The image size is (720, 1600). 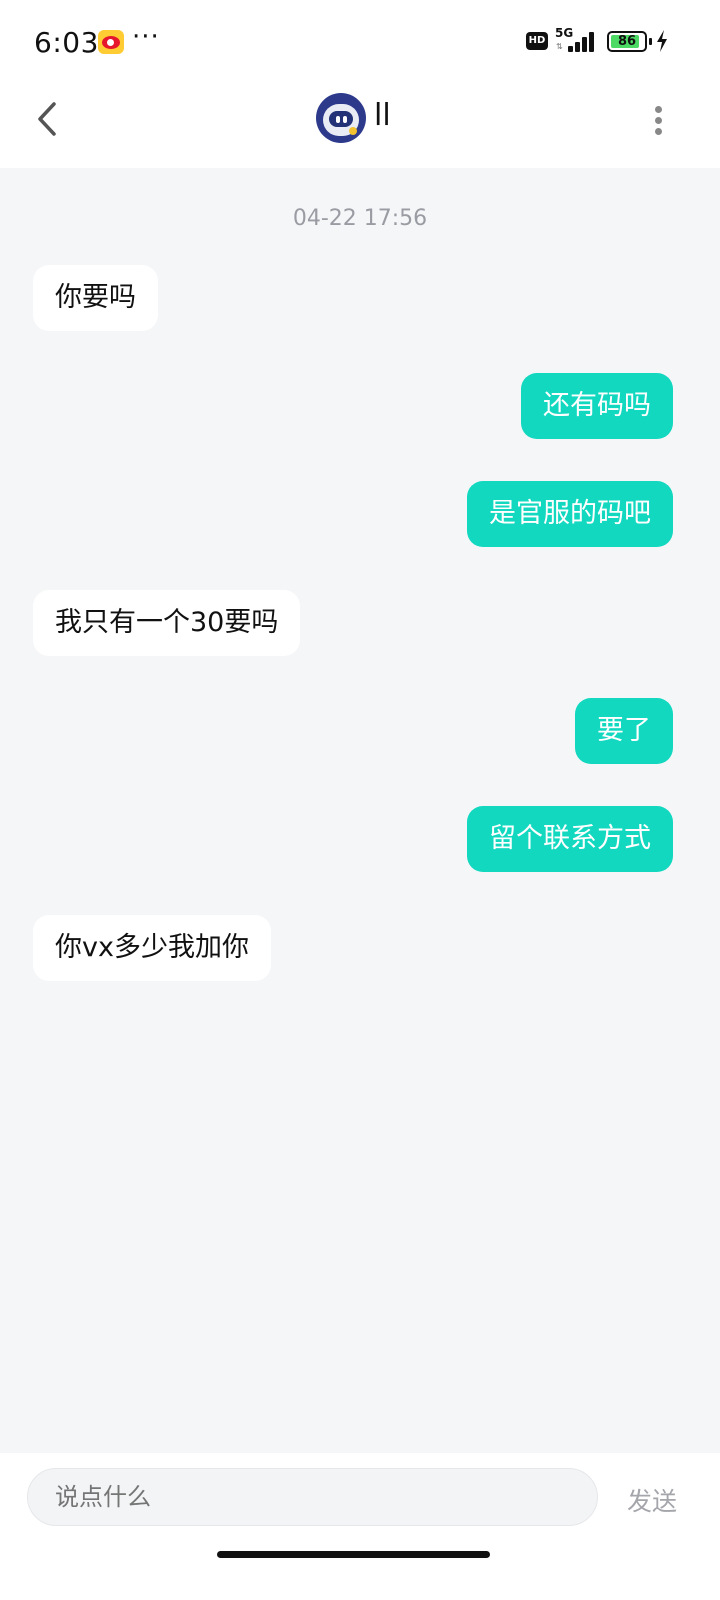 What do you see at coordinates (111, 42) in the screenshot?
I see `weibo-icon` at bounding box center [111, 42].